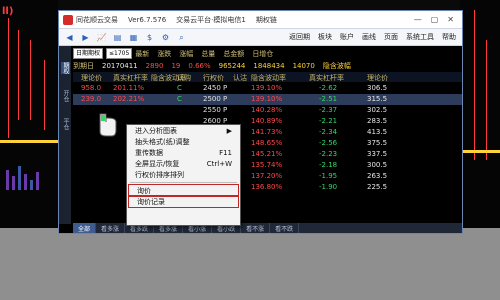  I want to click on cell-pct: 202.21%, so click(129, 99).